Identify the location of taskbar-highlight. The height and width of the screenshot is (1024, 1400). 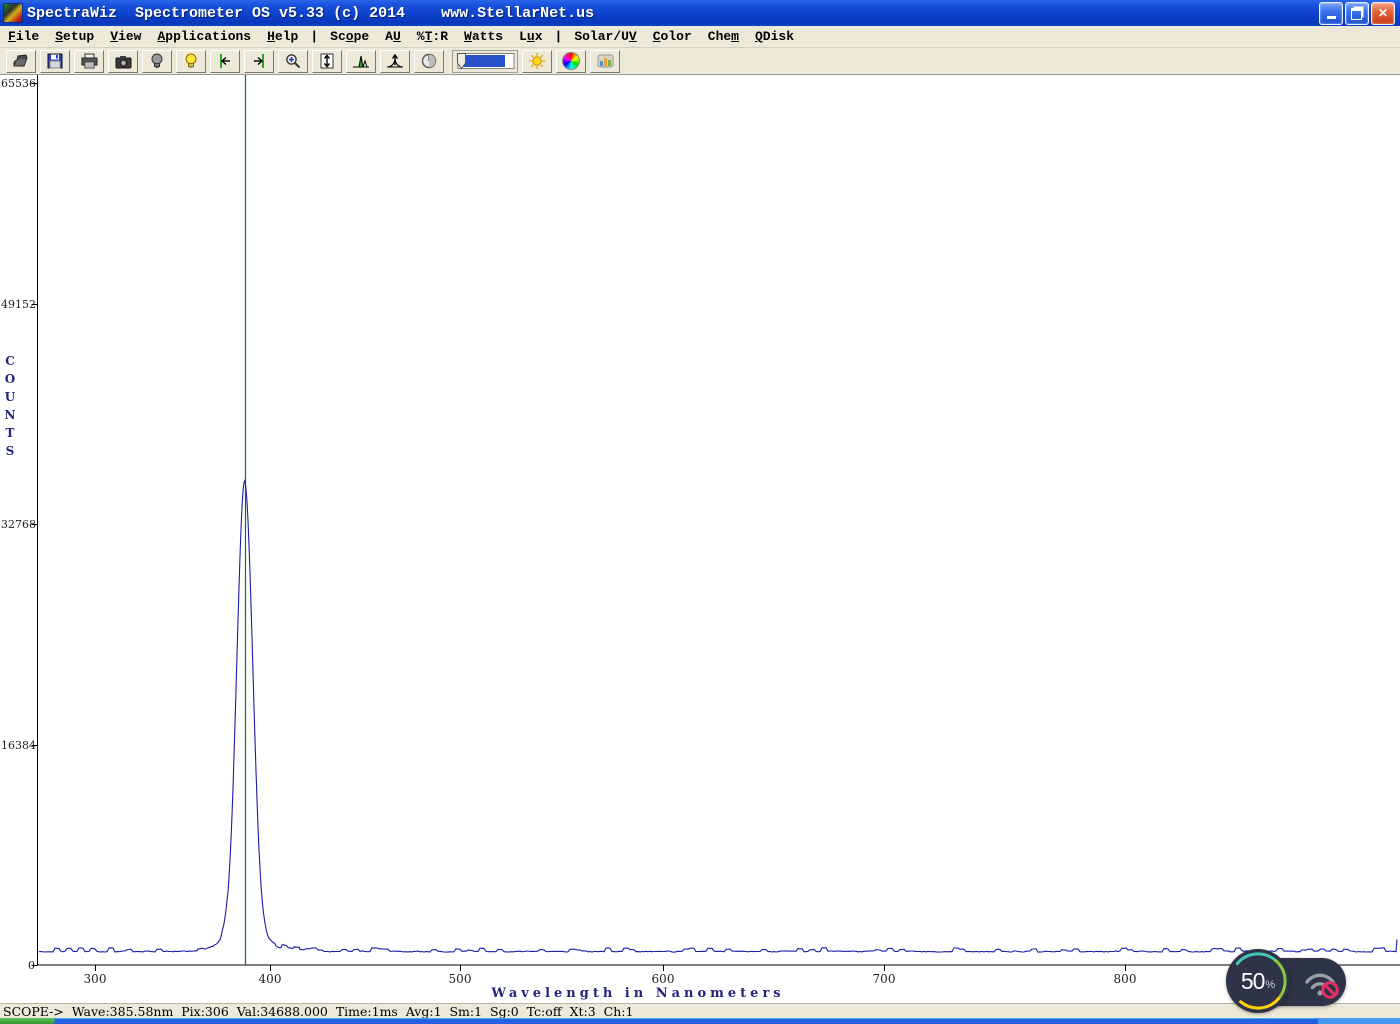
(700, 1018).